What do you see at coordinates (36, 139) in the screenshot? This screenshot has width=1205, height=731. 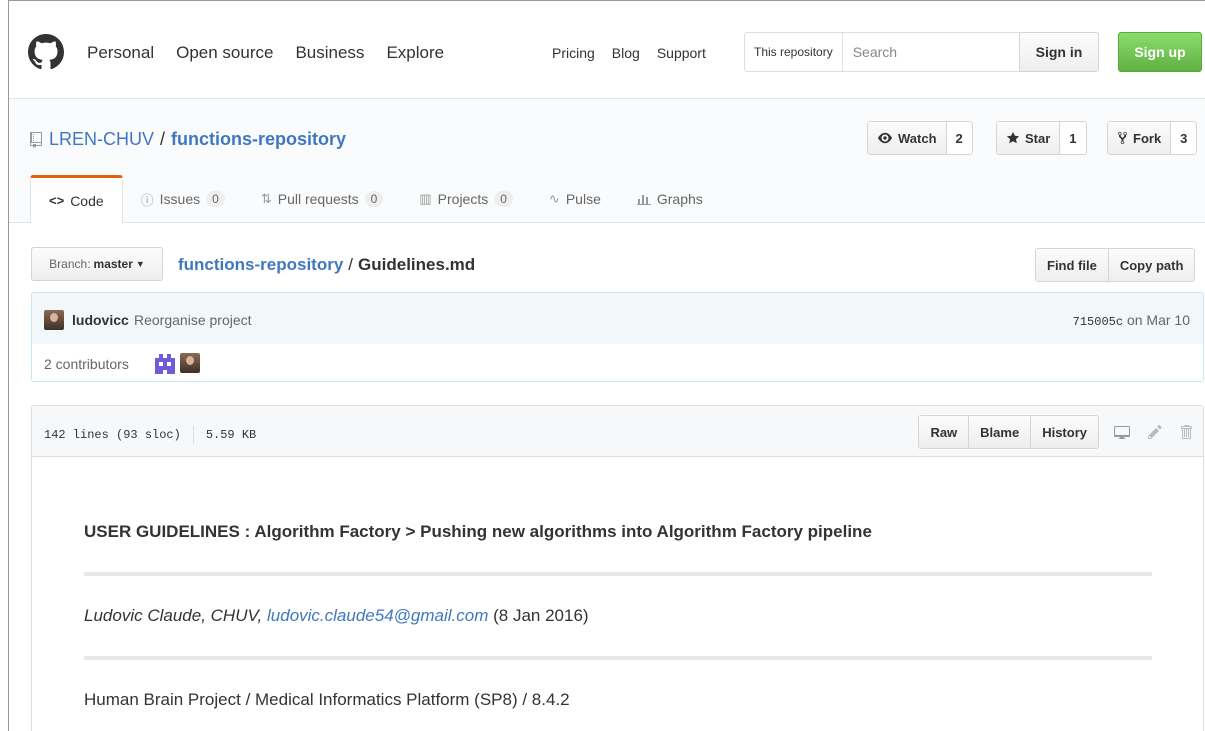 I see `repo-book-icon` at bounding box center [36, 139].